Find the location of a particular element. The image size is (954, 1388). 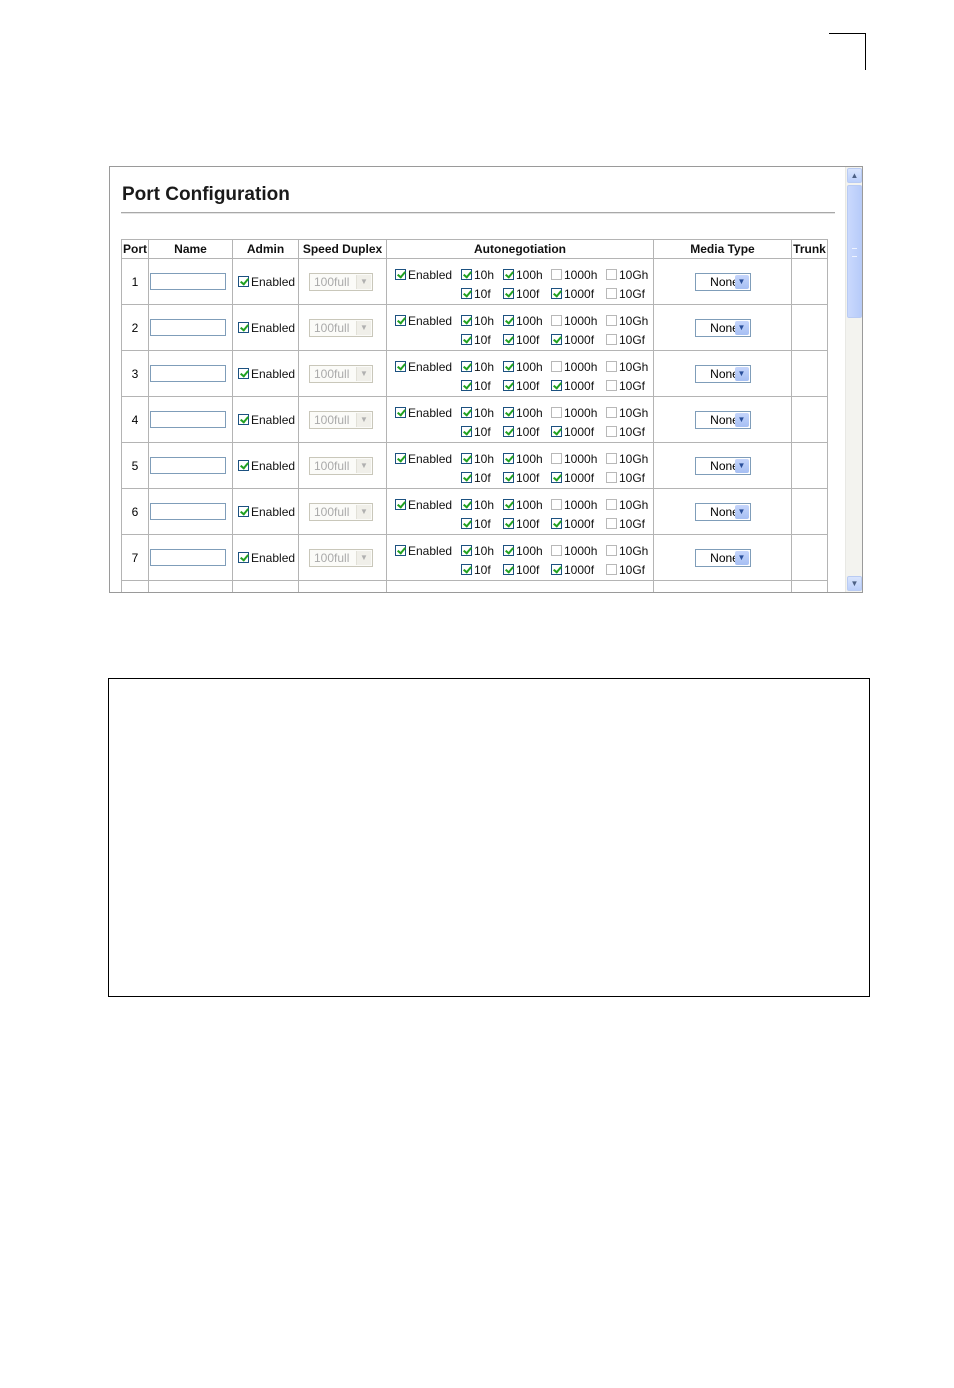

arrow-up-icon: ▲ is located at coordinates (854, 175).